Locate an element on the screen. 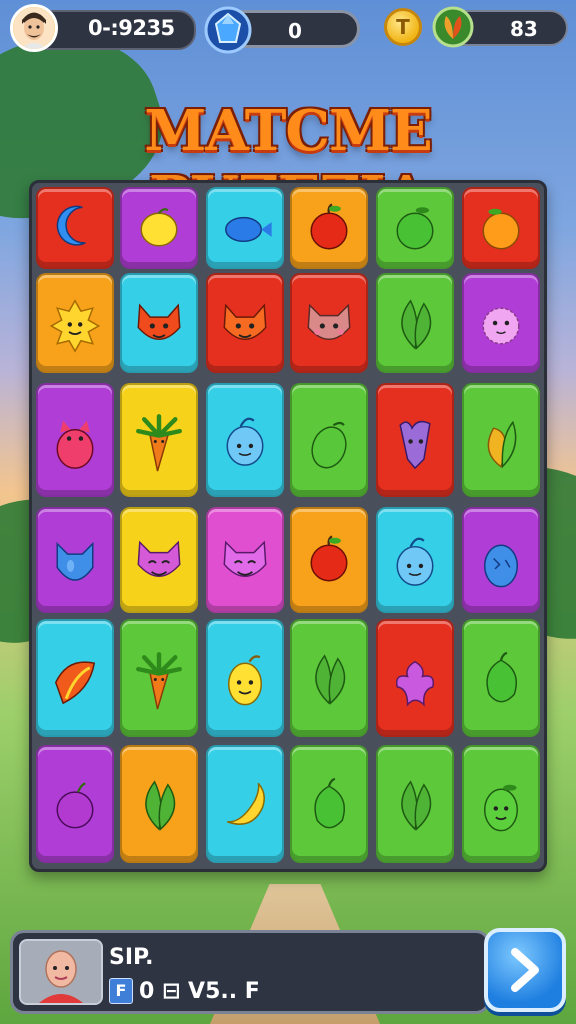  tile-pig-face is located at coordinates (329, 323).